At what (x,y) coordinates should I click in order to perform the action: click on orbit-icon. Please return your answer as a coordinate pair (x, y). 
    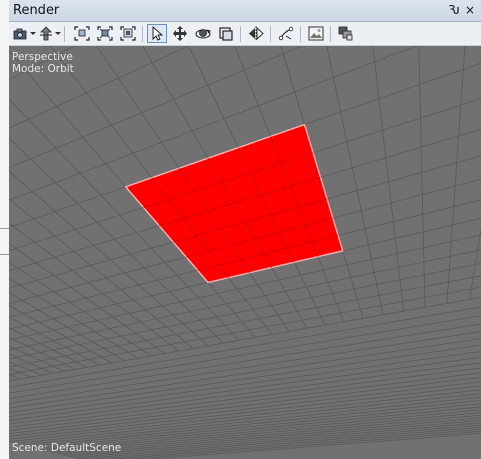
    Looking at the image, I should click on (203, 34).